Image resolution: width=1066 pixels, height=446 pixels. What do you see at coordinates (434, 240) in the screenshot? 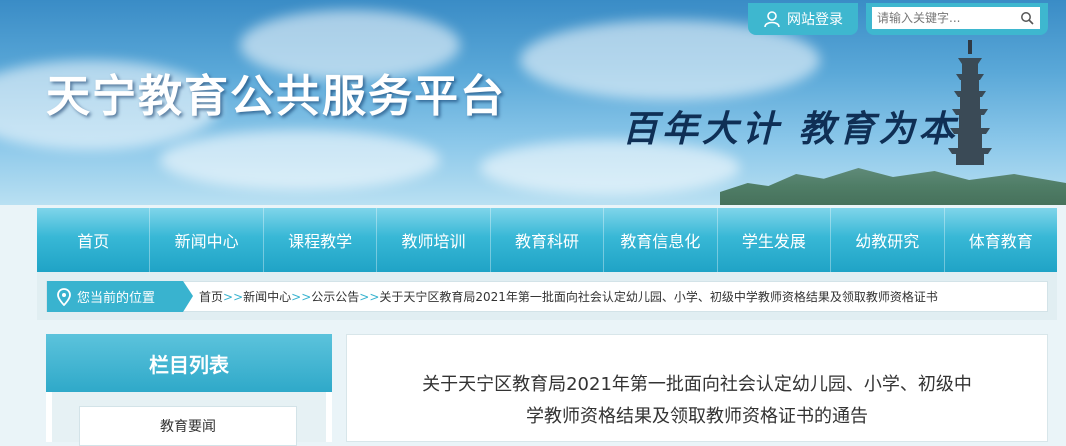
I see `nav-item-teacher-training: 教师培训` at bounding box center [434, 240].